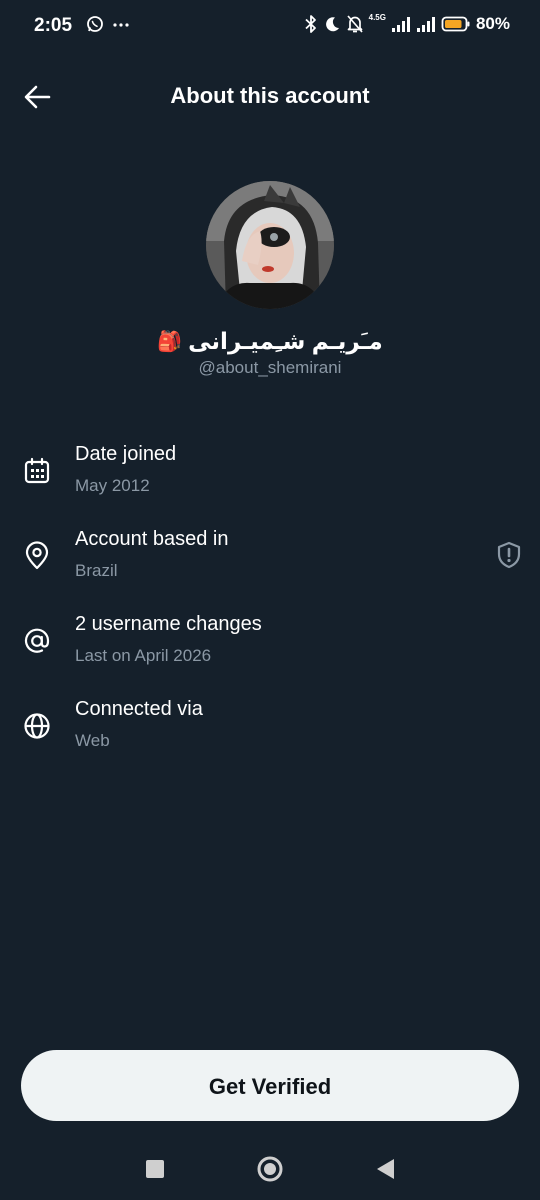  I want to click on bluetooth-icon, so click(310, 24).